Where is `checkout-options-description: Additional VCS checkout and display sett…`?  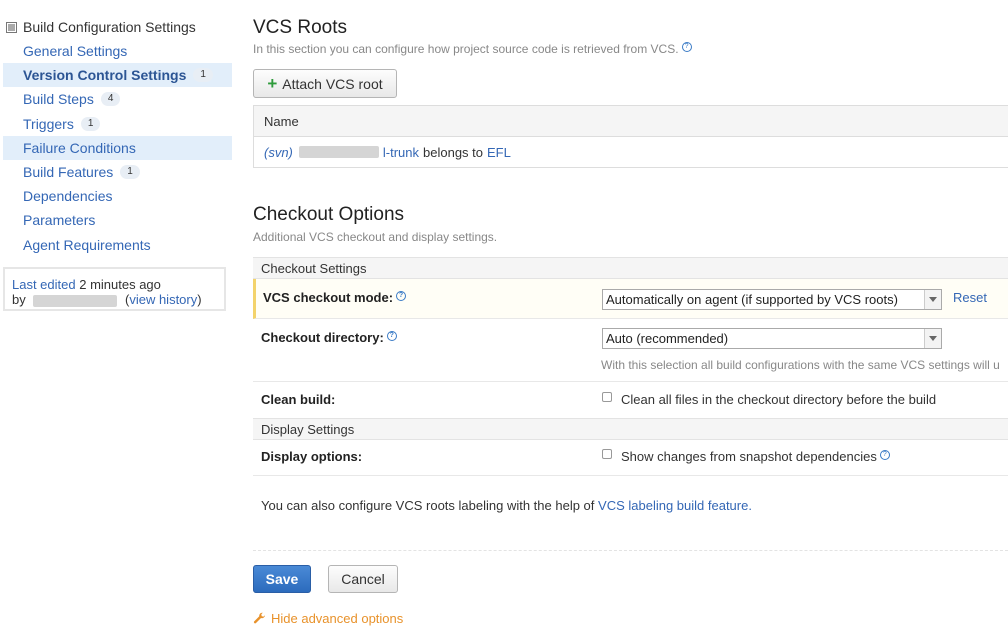 checkout-options-description: Additional VCS checkout and display sett… is located at coordinates (375, 237).